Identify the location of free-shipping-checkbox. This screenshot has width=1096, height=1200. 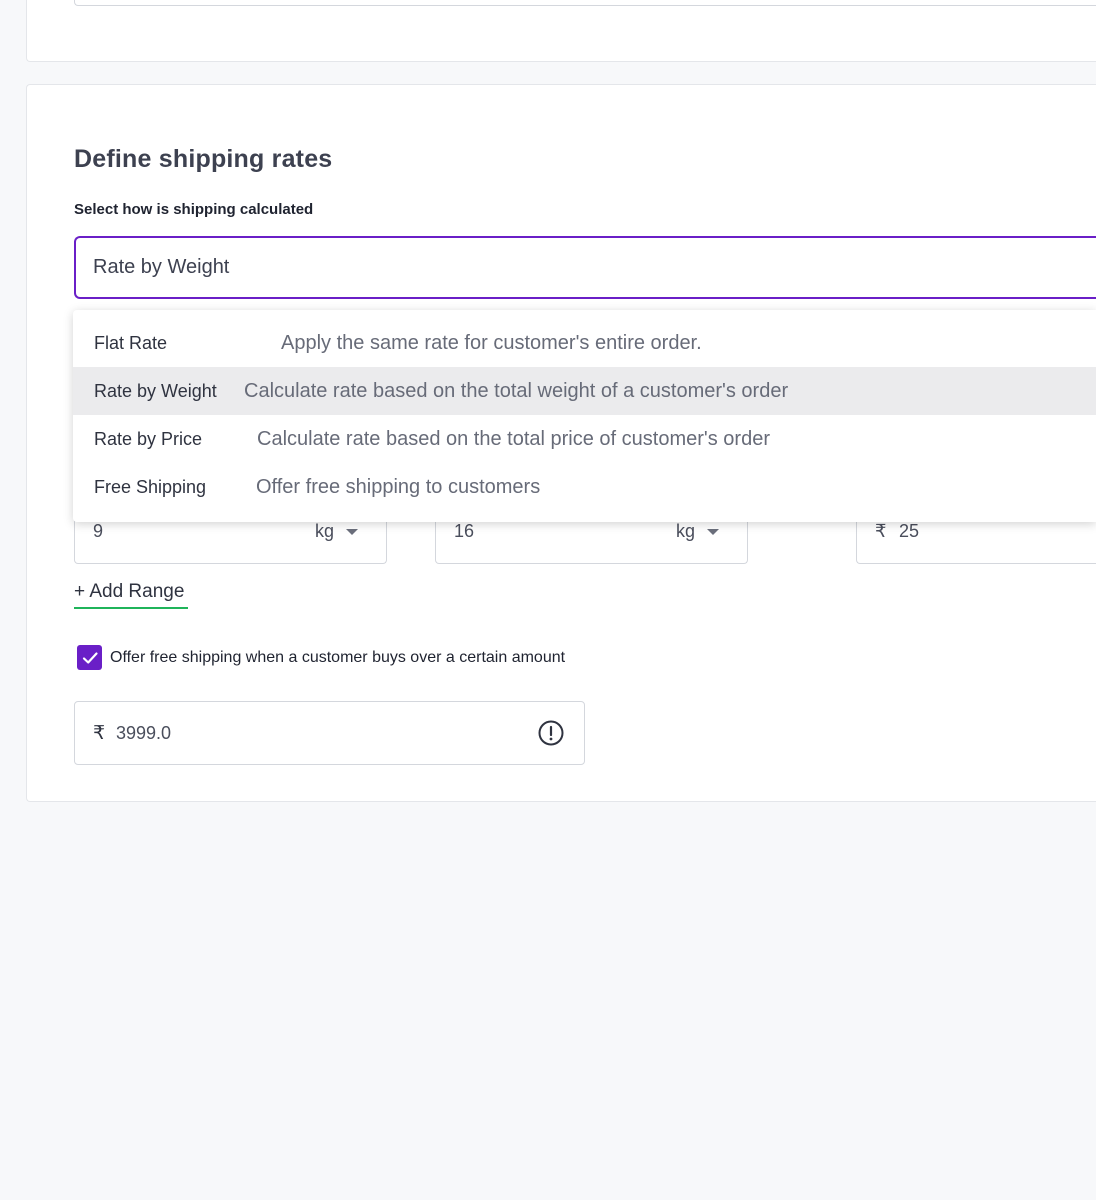
(89, 657).